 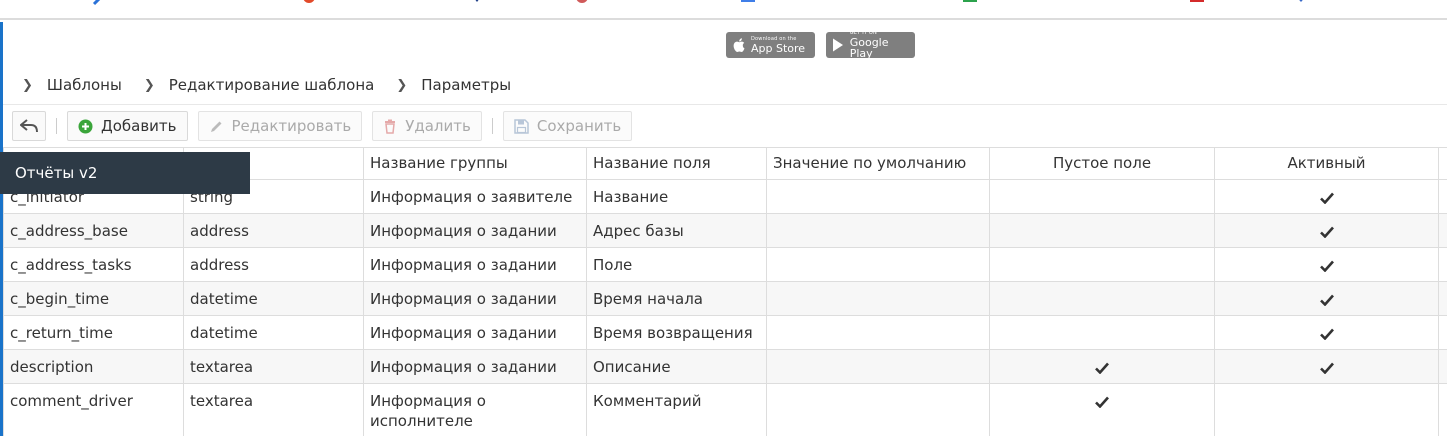 What do you see at coordinates (56, 173) in the screenshot?
I see `reports-v2-label: Отчёты v2` at bounding box center [56, 173].